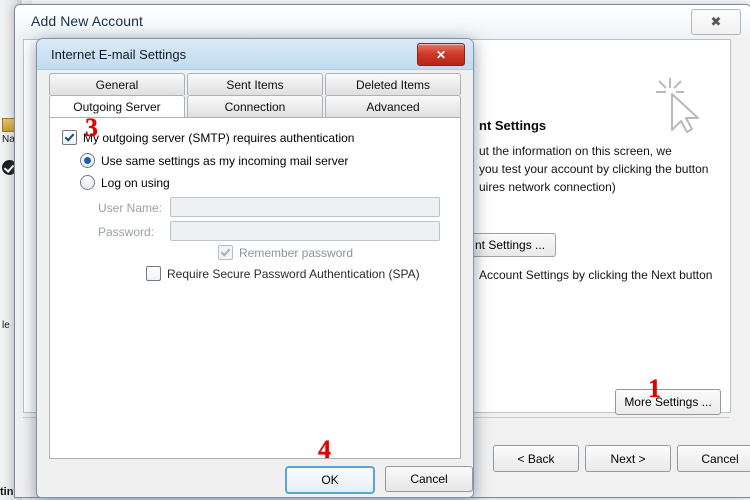 Image resolution: width=750 pixels, height=500 pixels. Describe the element at coordinates (513, 125) in the screenshot. I see `wizard-heading: nt Settings` at that location.